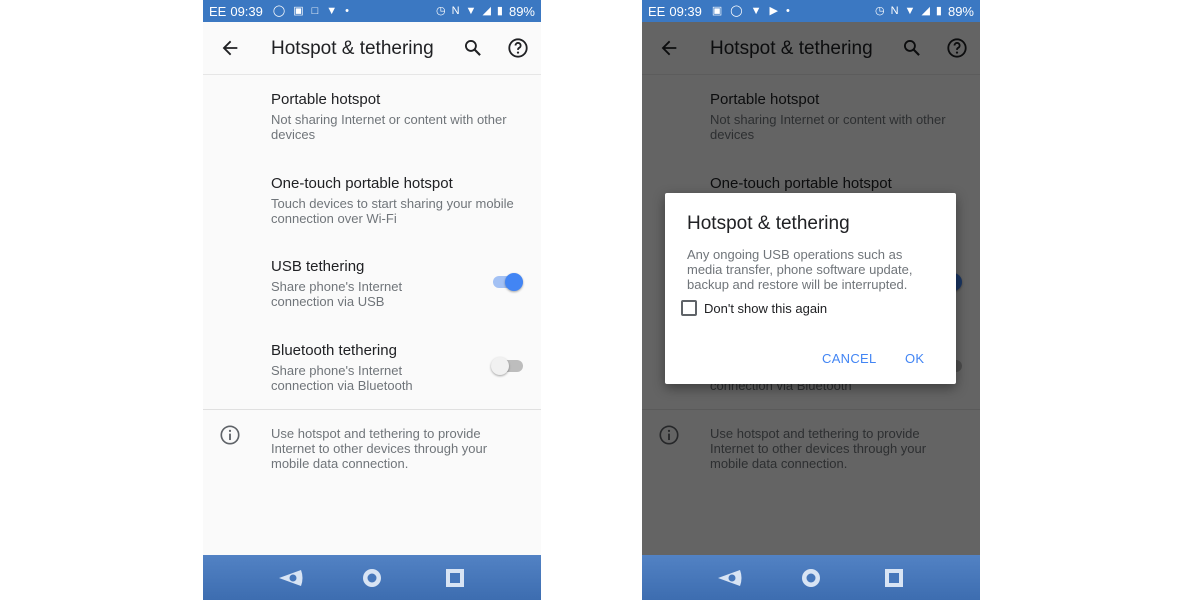 The height and width of the screenshot is (600, 1200). What do you see at coordinates (518, 48) in the screenshot?
I see `help-icon` at bounding box center [518, 48].